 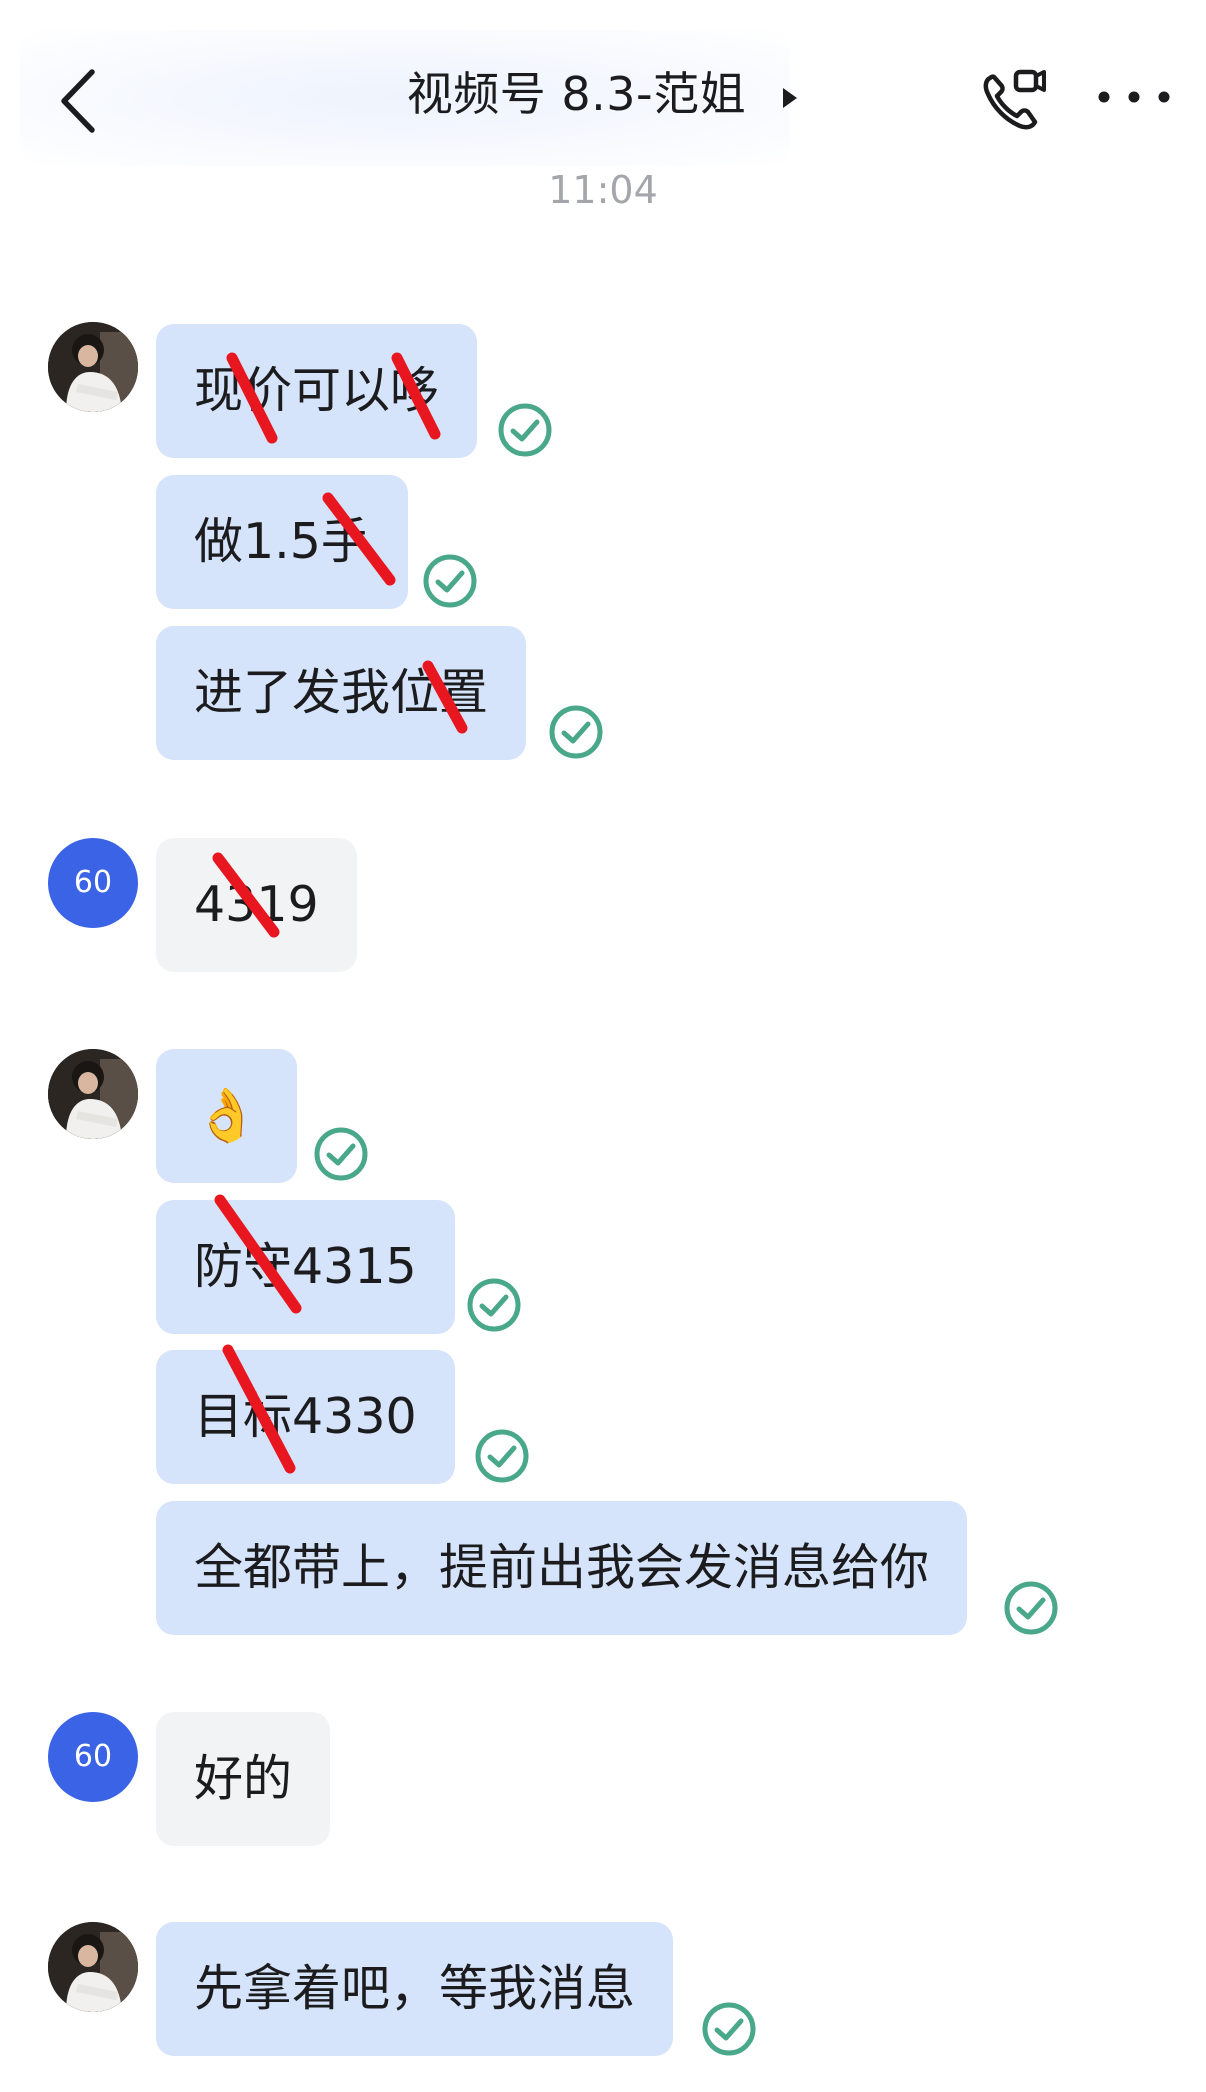 I want to click on caret-right-icon, so click(x=790, y=97).